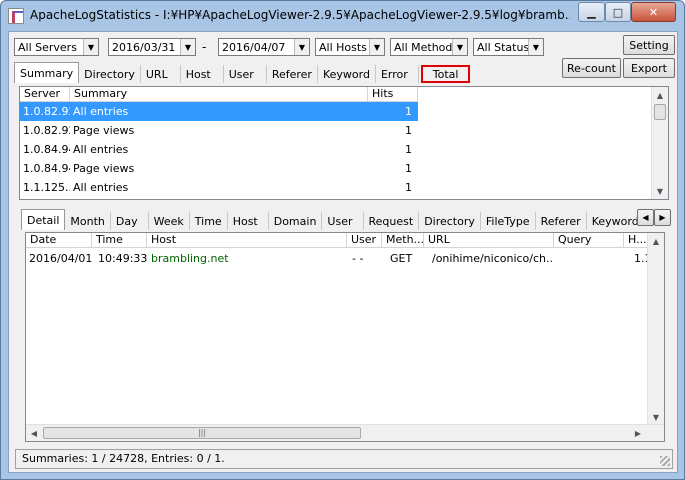  Describe the element at coordinates (47, 72) in the screenshot. I see `tab-summary: Summary` at that location.